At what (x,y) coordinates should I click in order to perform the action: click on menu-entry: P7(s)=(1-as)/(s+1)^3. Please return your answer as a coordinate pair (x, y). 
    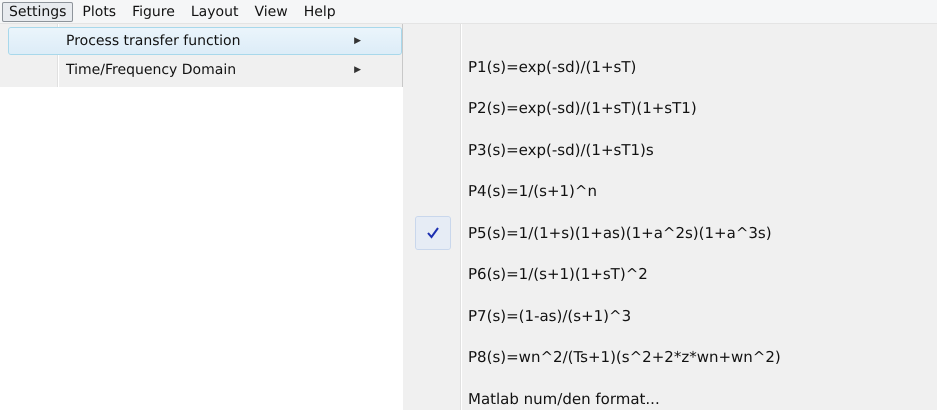
    Looking at the image, I should click on (670, 315).